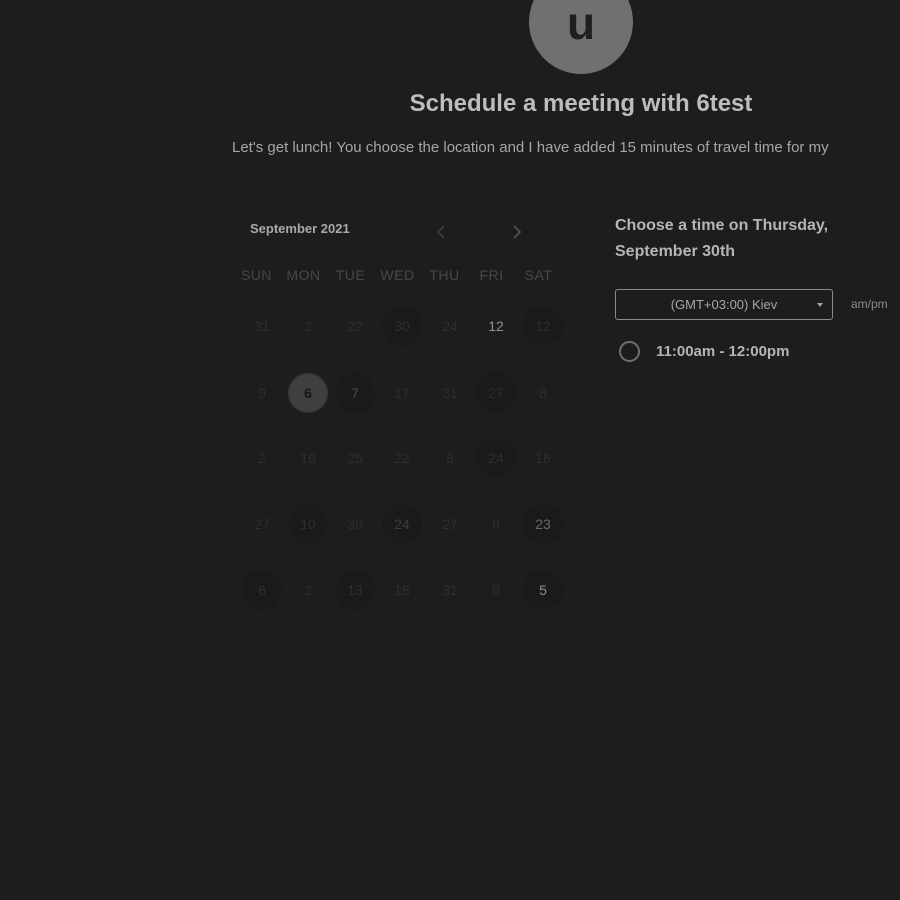 The height and width of the screenshot is (900, 900). I want to click on chevron-left-icon, so click(440, 232).